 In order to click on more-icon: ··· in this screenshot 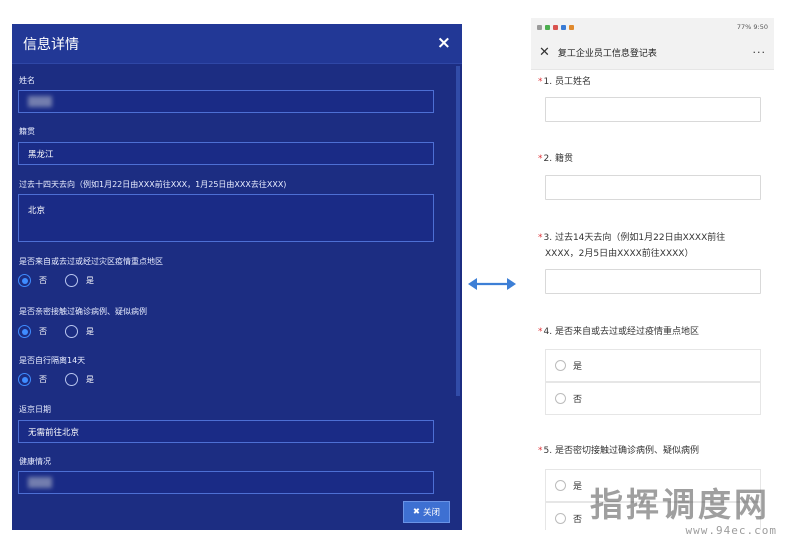, I will do `click(760, 52)`.